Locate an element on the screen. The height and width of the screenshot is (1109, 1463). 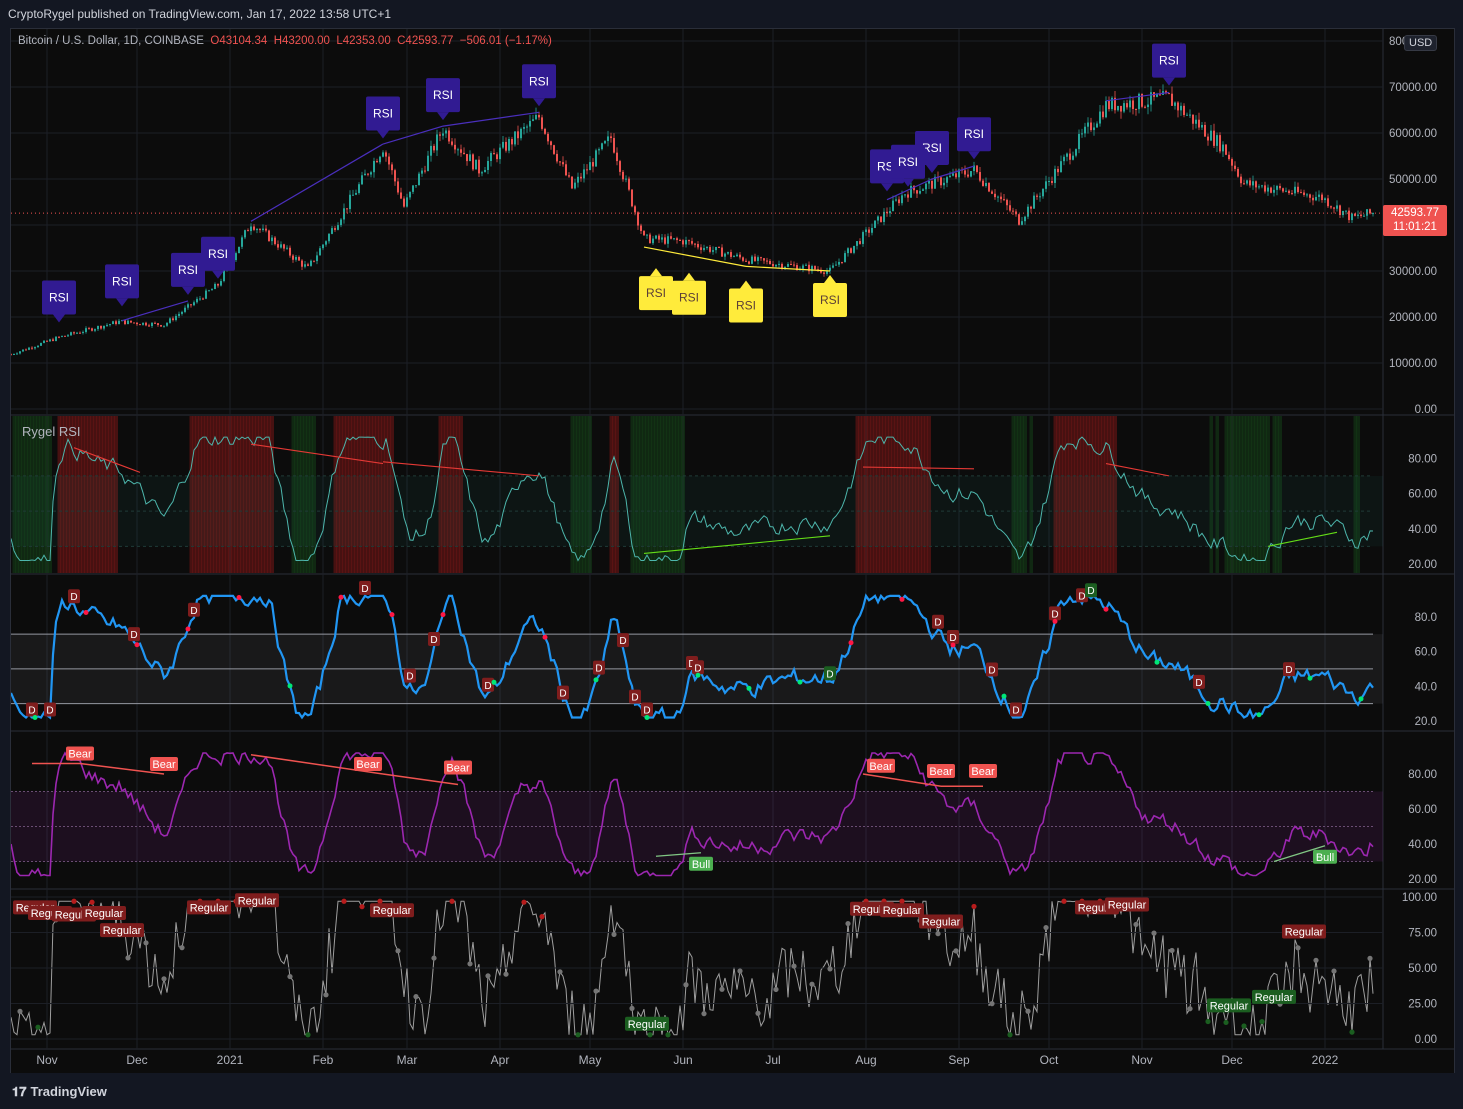
currency-button: USD is located at coordinates (1421, 43).